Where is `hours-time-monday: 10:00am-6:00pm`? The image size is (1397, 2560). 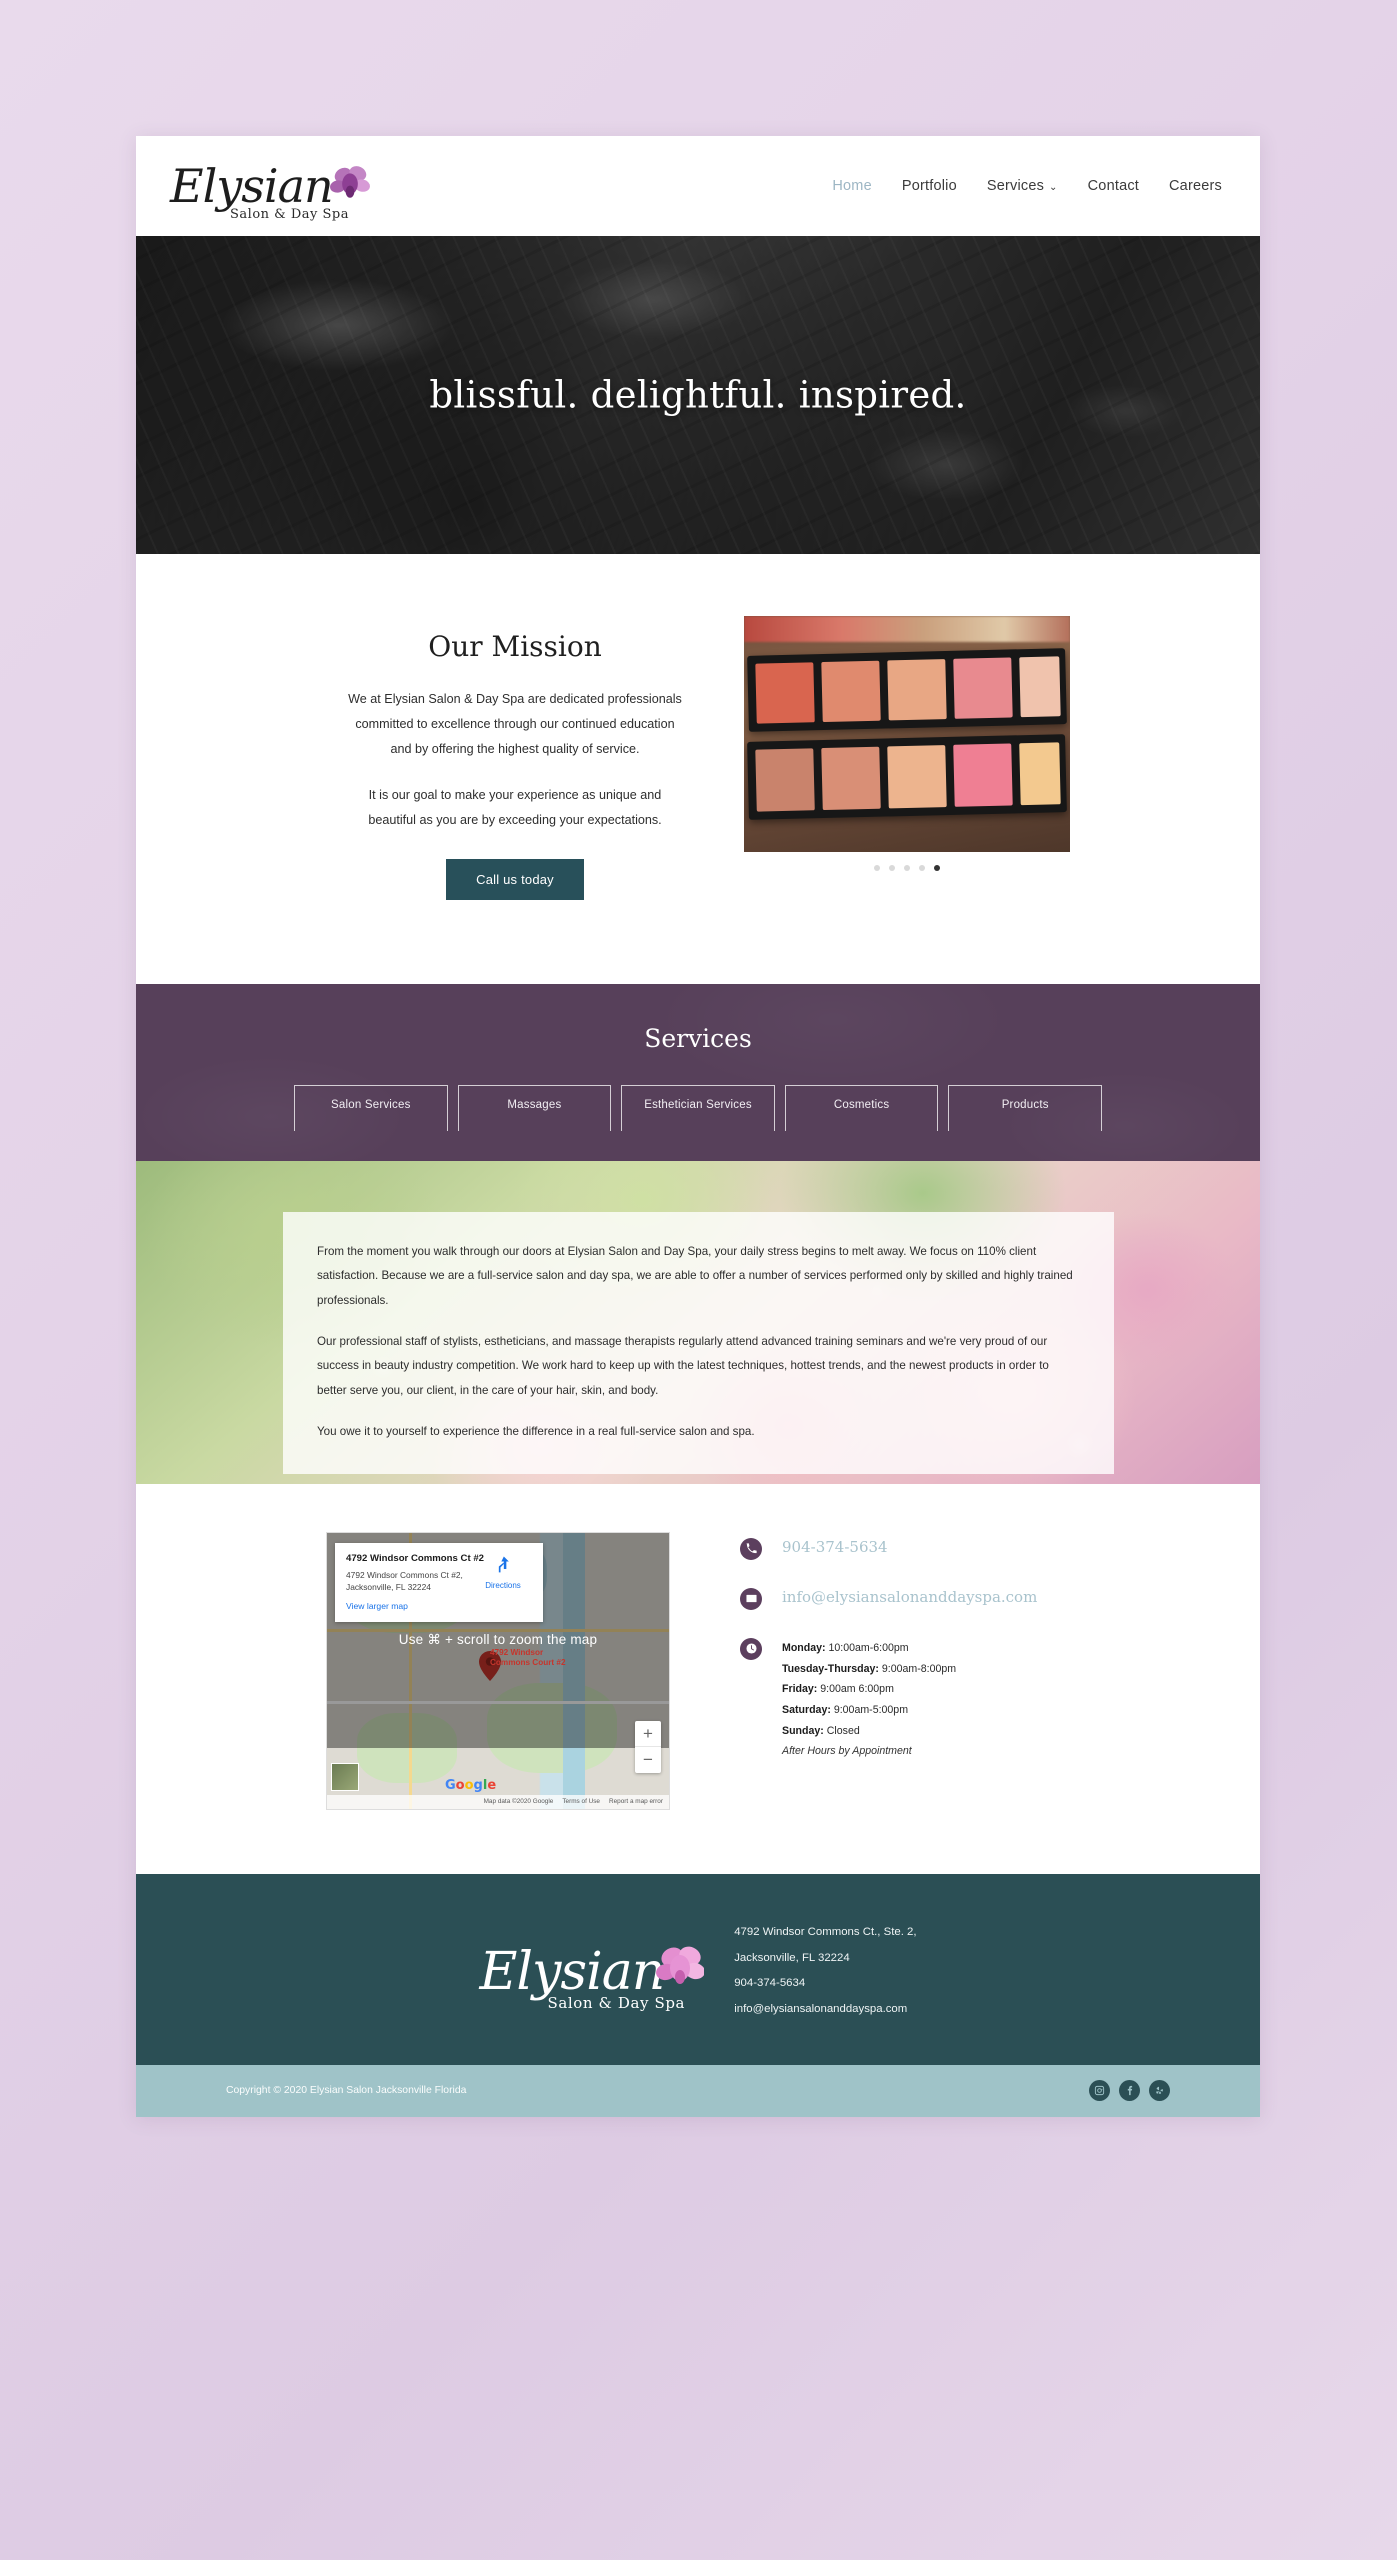 hours-time-monday: 10:00am-6:00pm is located at coordinates (868, 1647).